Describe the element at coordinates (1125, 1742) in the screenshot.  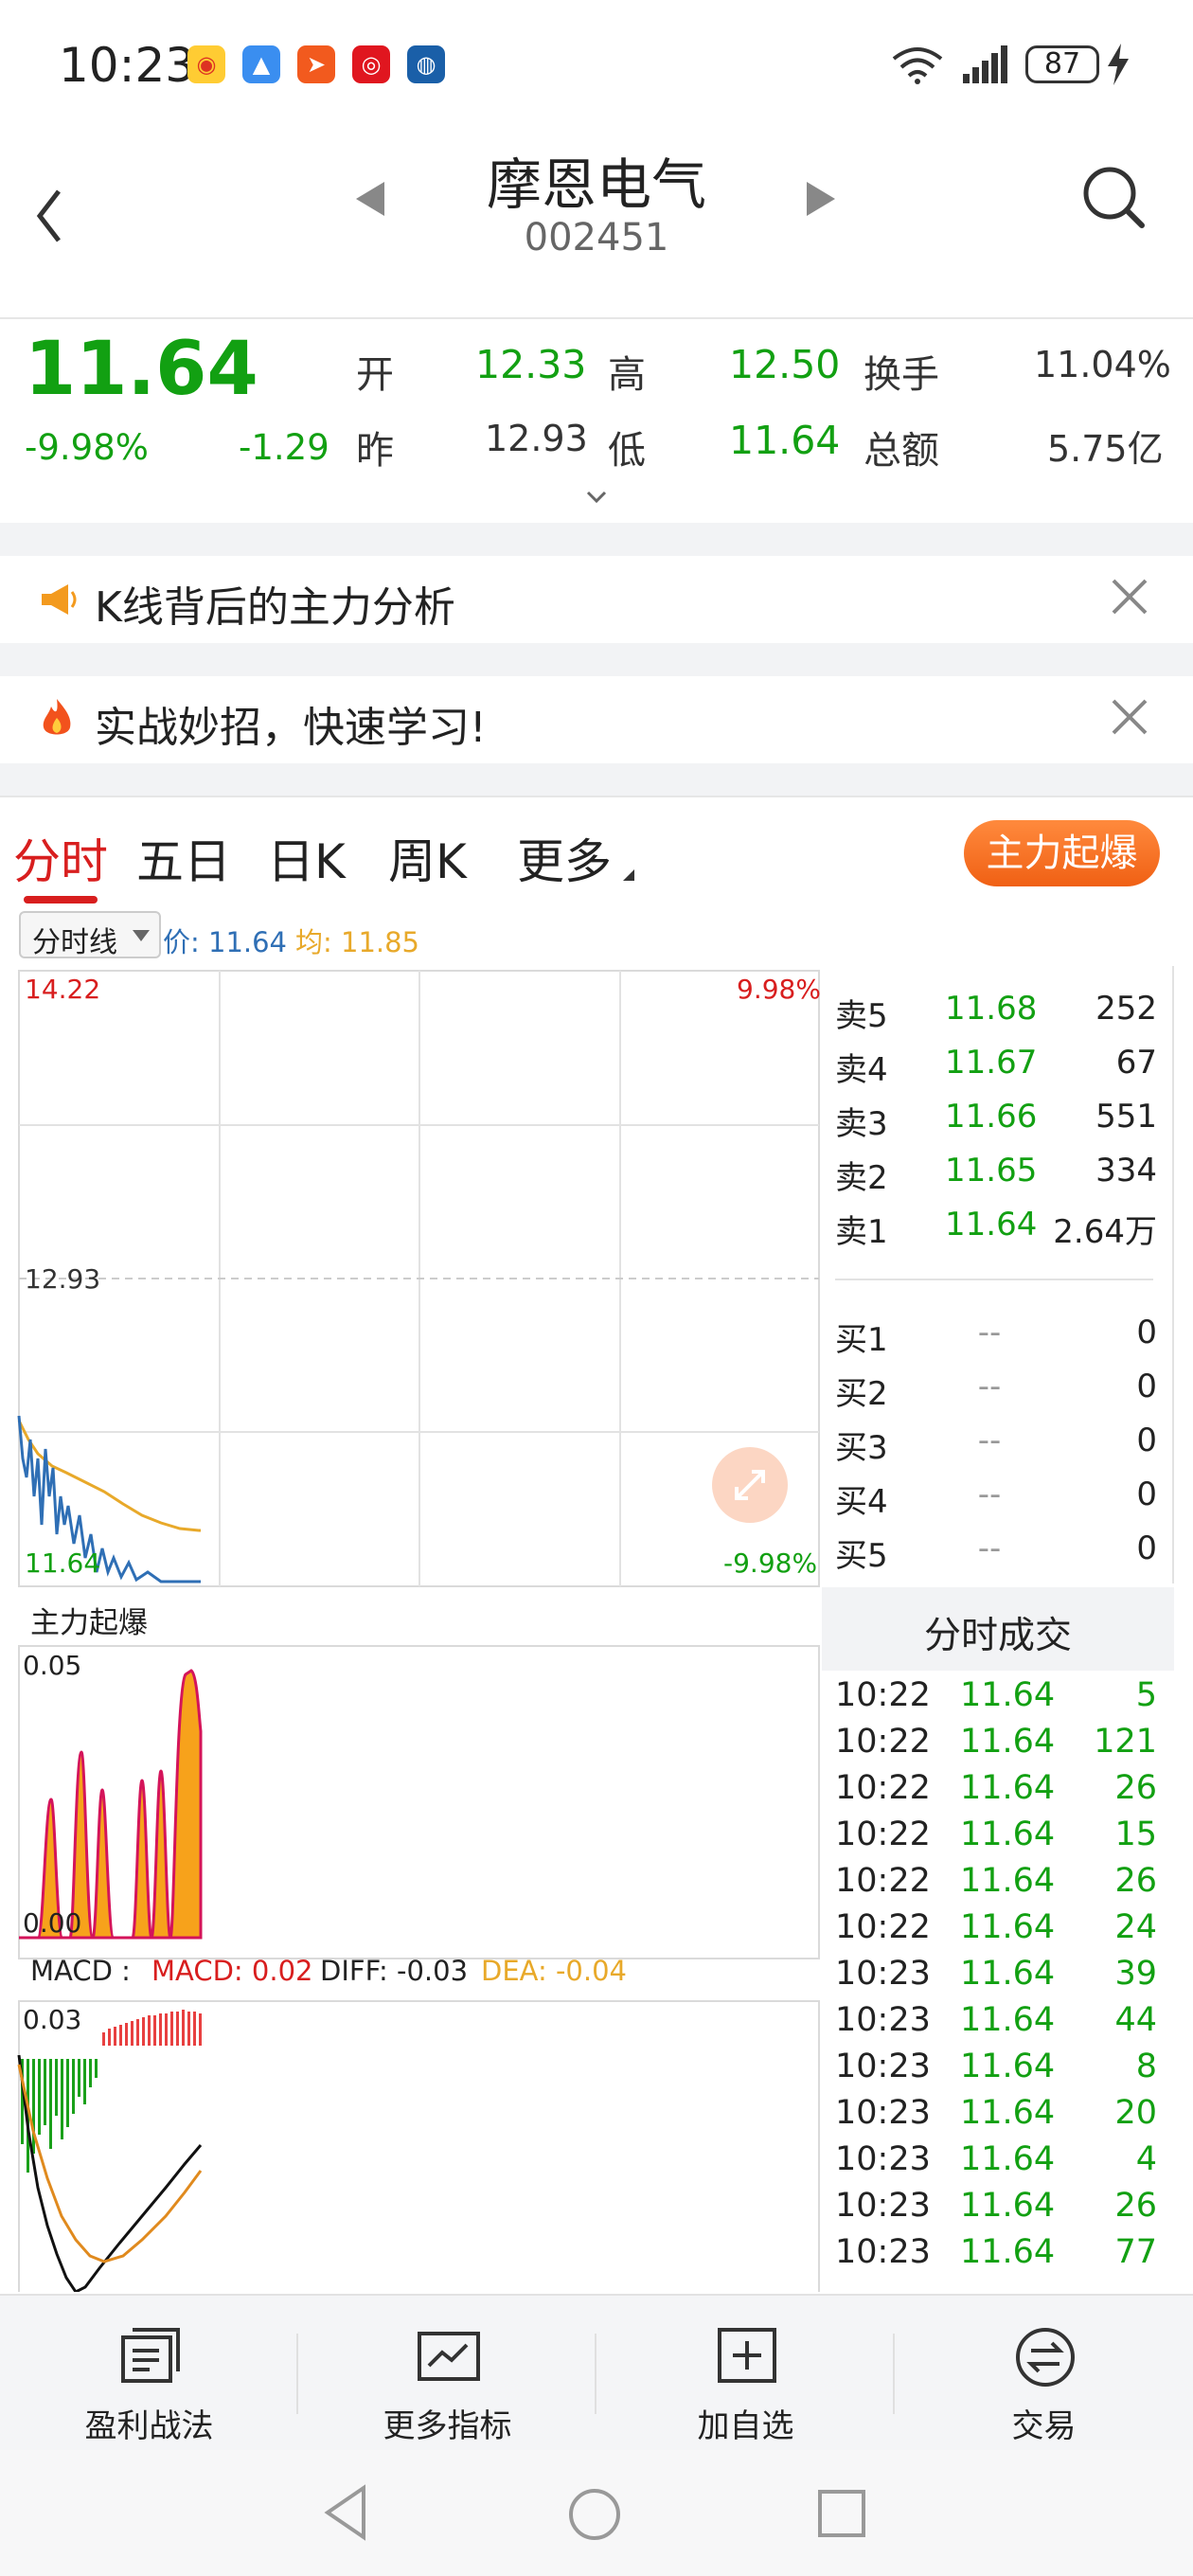
I see `trade-volume: 121` at that location.